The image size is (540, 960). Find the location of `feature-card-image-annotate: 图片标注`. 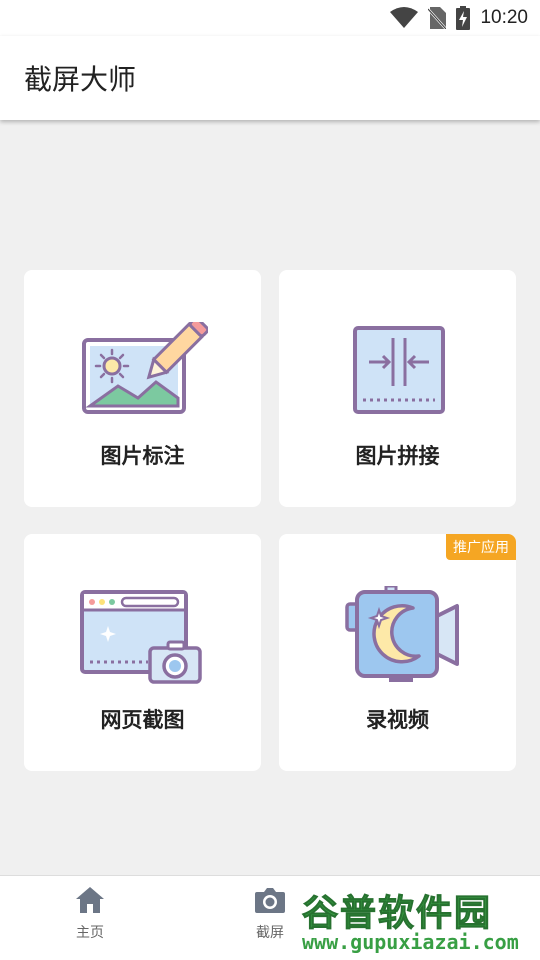

feature-card-image-annotate: 图片标注 is located at coordinates (142, 388).